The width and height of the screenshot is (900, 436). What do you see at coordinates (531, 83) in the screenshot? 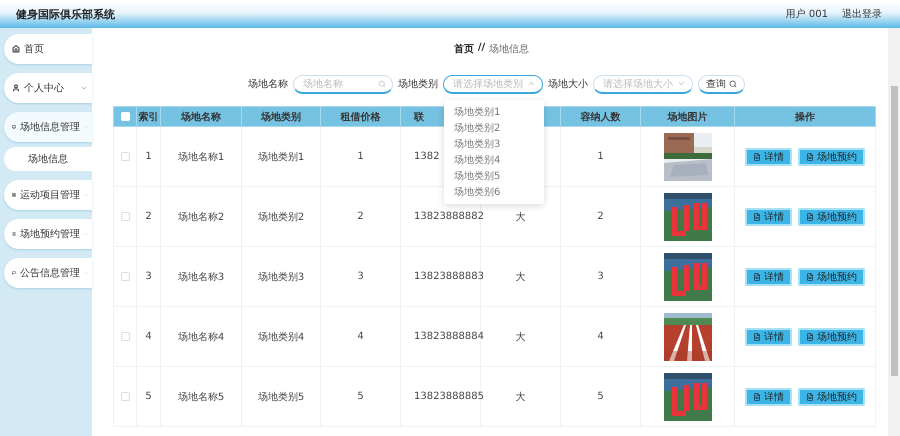
I see `chevron-up-icon` at bounding box center [531, 83].